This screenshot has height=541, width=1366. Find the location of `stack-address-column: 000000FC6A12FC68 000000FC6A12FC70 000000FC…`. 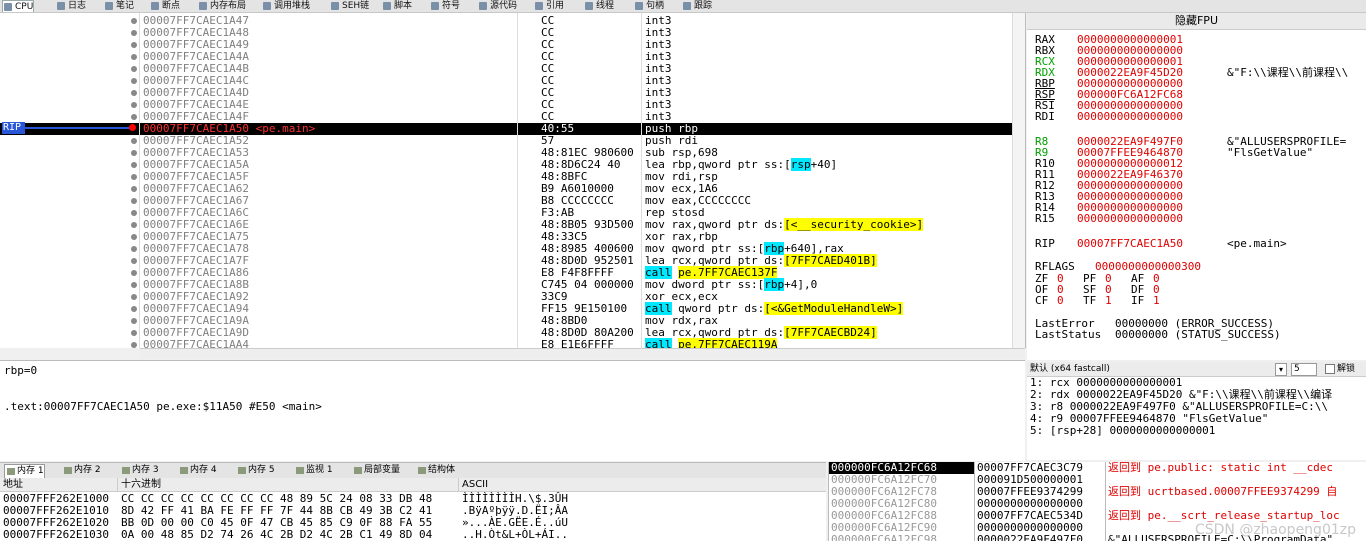

stack-address-column: 000000FC6A12FC68 000000FC6A12FC70 000000FC… is located at coordinates (901, 501).